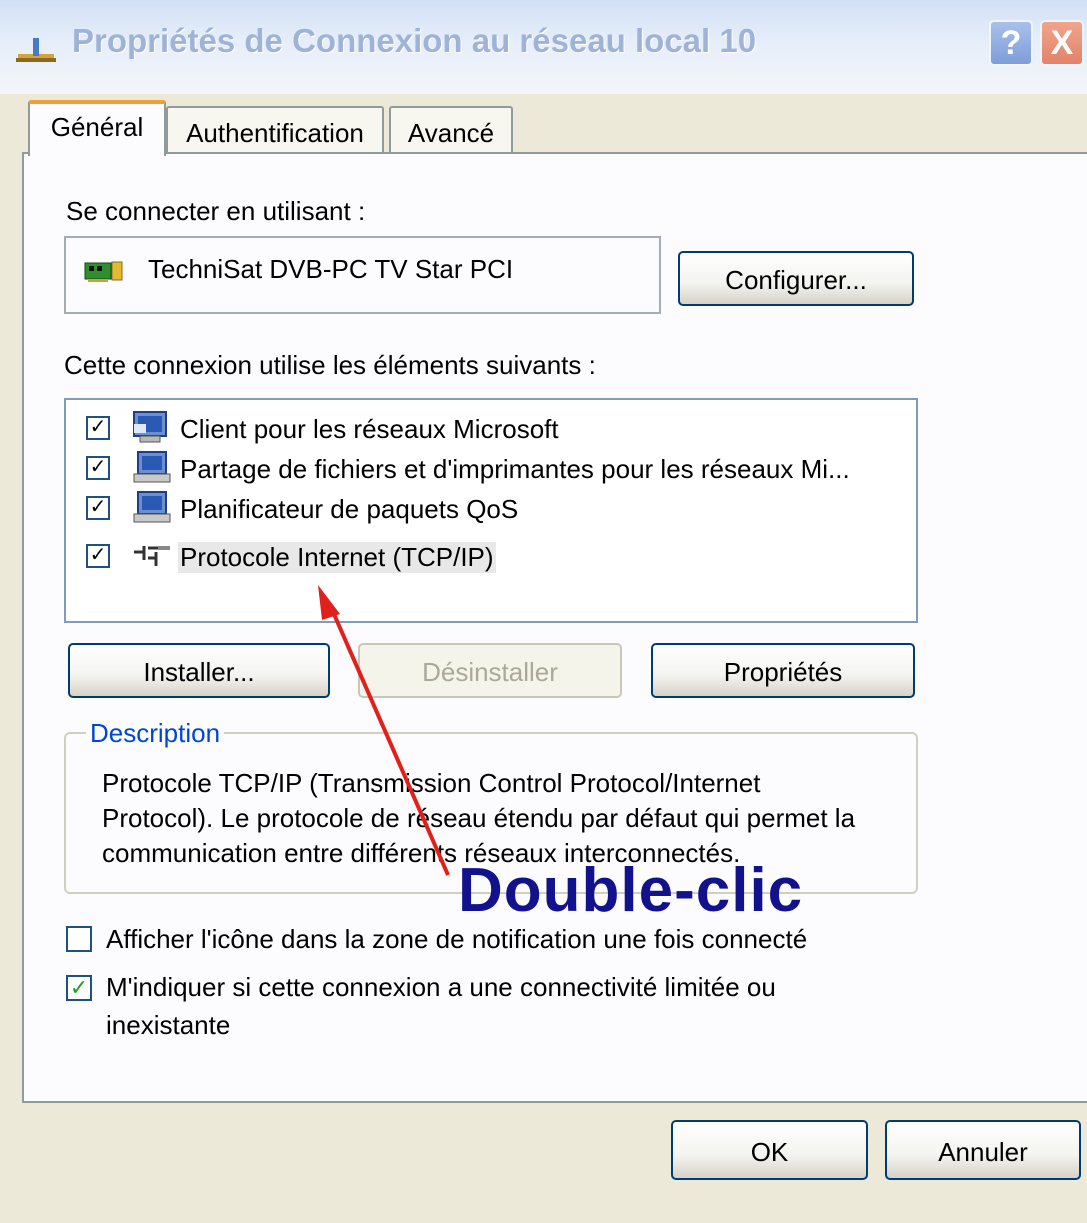  I want to click on double-click-annotation: Double-clic, so click(631, 890).